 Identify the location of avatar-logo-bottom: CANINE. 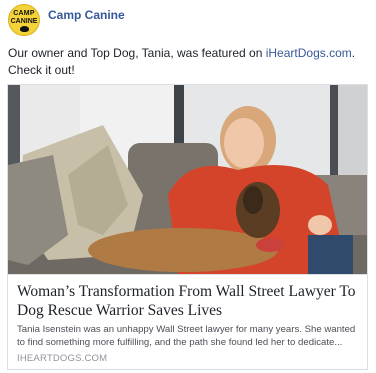
(24, 21).